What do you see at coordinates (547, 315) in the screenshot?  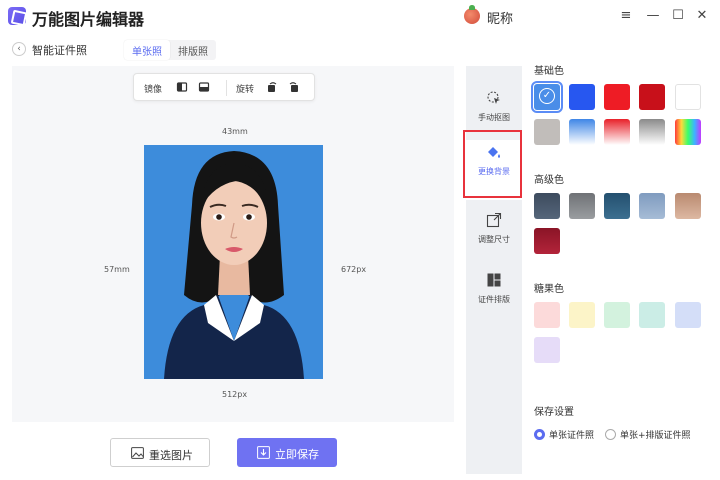 I see `color-swatch-candy-pink` at bounding box center [547, 315].